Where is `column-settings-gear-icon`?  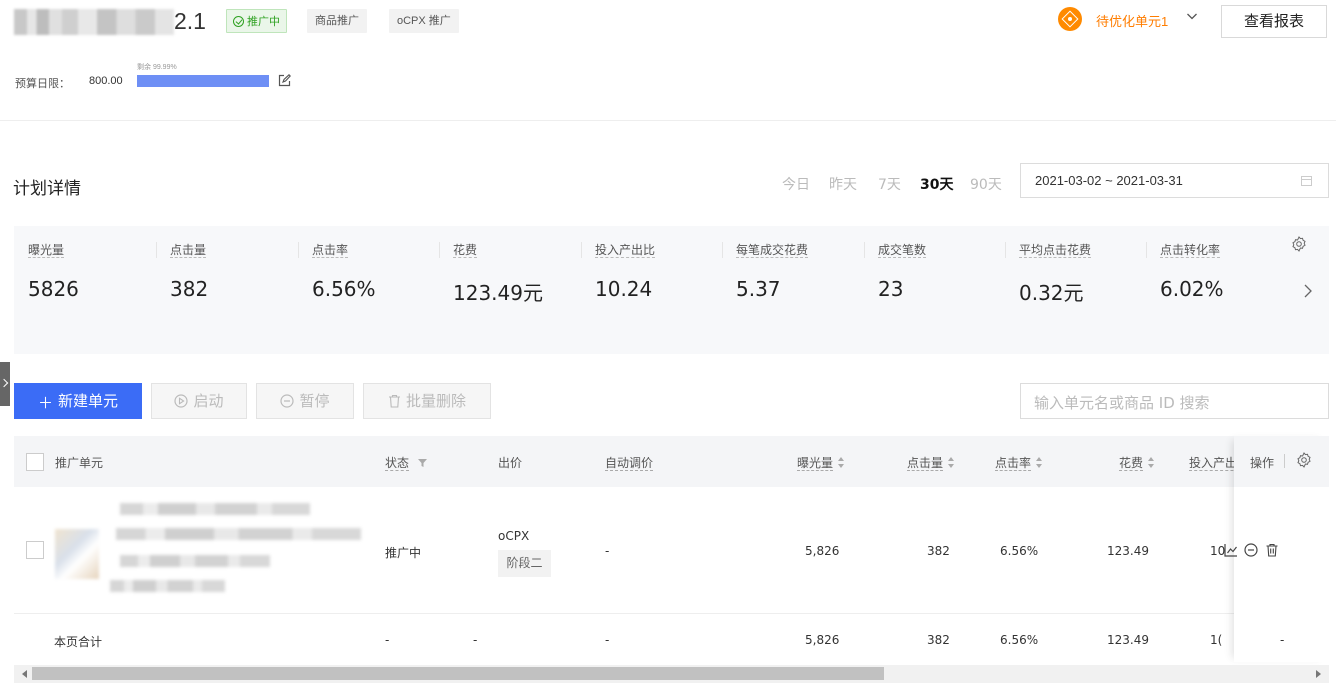
column-settings-gear-icon is located at coordinates (1304, 460).